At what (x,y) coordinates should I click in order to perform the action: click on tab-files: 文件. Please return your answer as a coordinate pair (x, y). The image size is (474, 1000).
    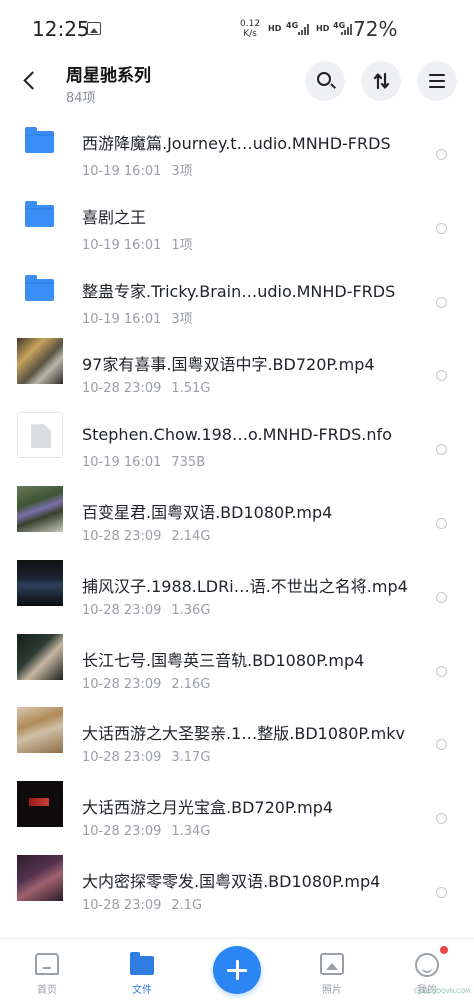
    Looking at the image, I should click on (142, 969).